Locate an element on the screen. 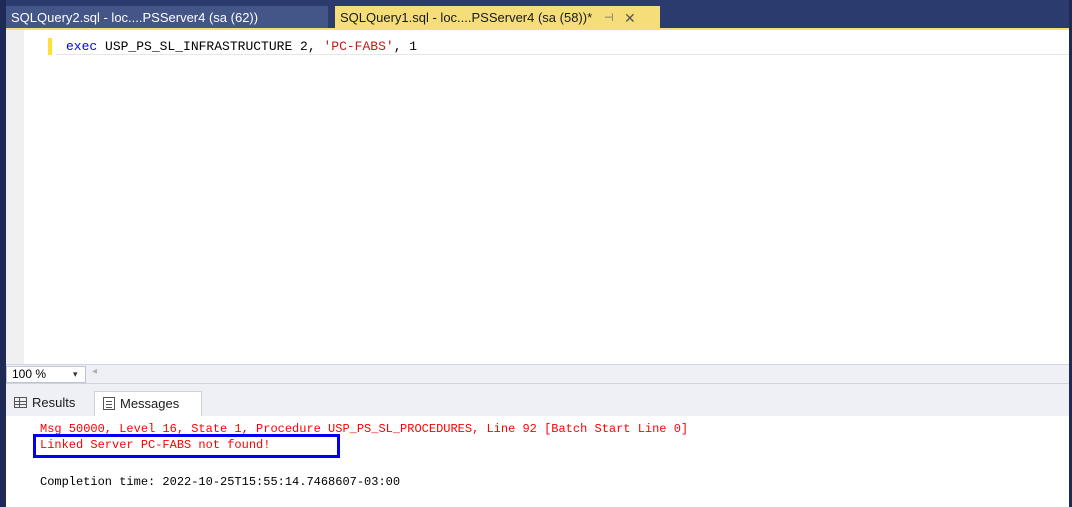 The height and width of the screenshot is (507, 1072). tab-messages: Messages is located at coordinates (148, 403).